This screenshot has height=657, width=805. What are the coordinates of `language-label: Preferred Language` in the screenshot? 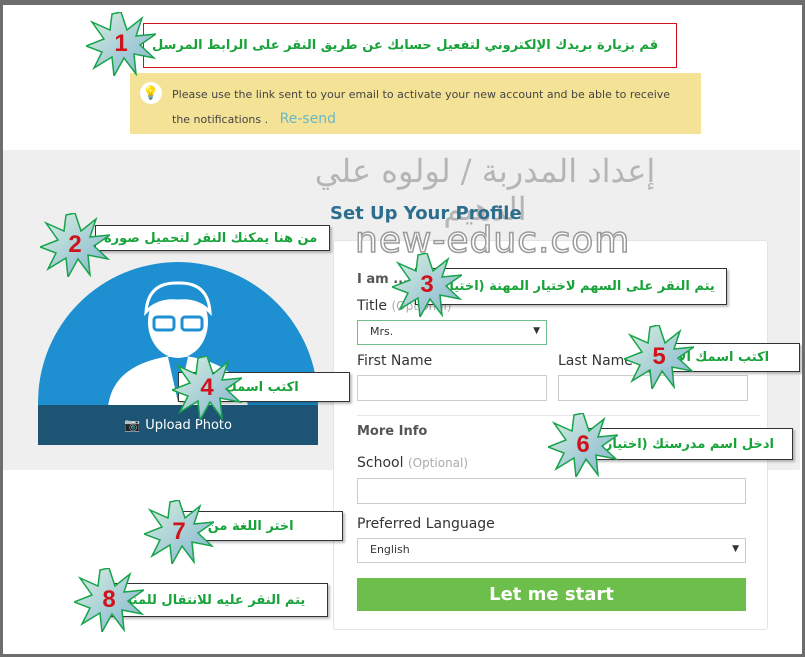 It's located at (426, 524).